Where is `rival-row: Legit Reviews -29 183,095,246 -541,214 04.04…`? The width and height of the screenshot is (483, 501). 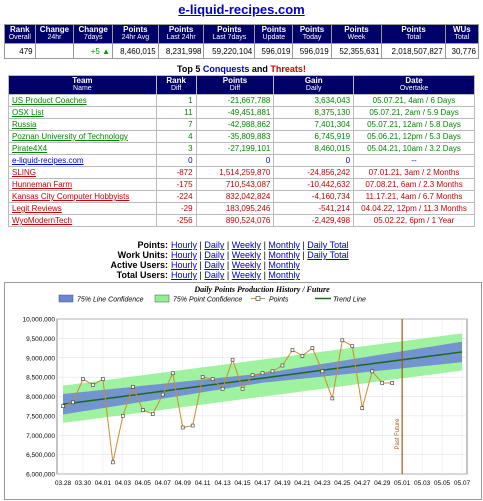
rival-row: Legit Reviews -29 183,095,246 -541,214 04.04… is located at coordinates (241, 208).